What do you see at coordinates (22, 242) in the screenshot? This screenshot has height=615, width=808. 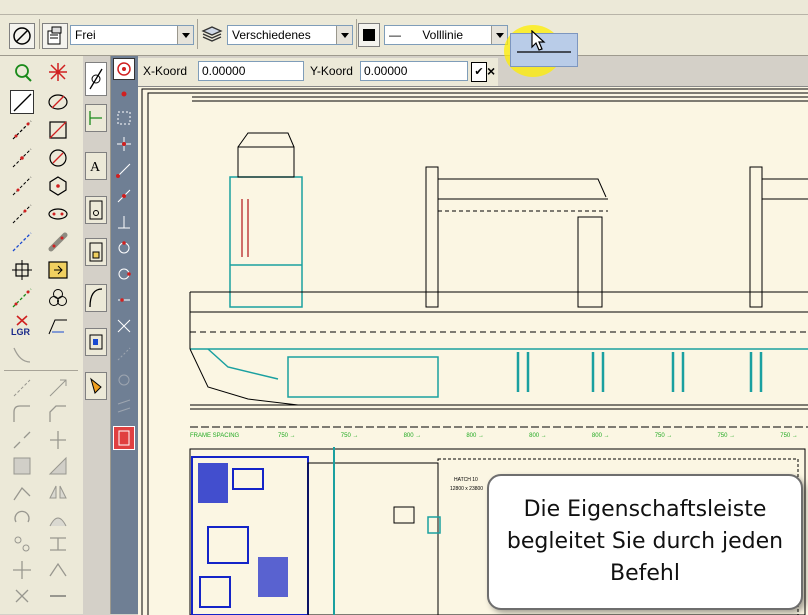 I see `offset-line-tool` at bounding box center [22, 242].